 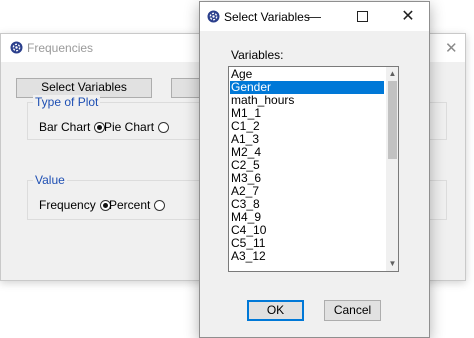 What do you see at coordinates (65, 127) in the screenshot?
I see `bar-chart-label: Bar Chart` at bounding box center [65, 127].